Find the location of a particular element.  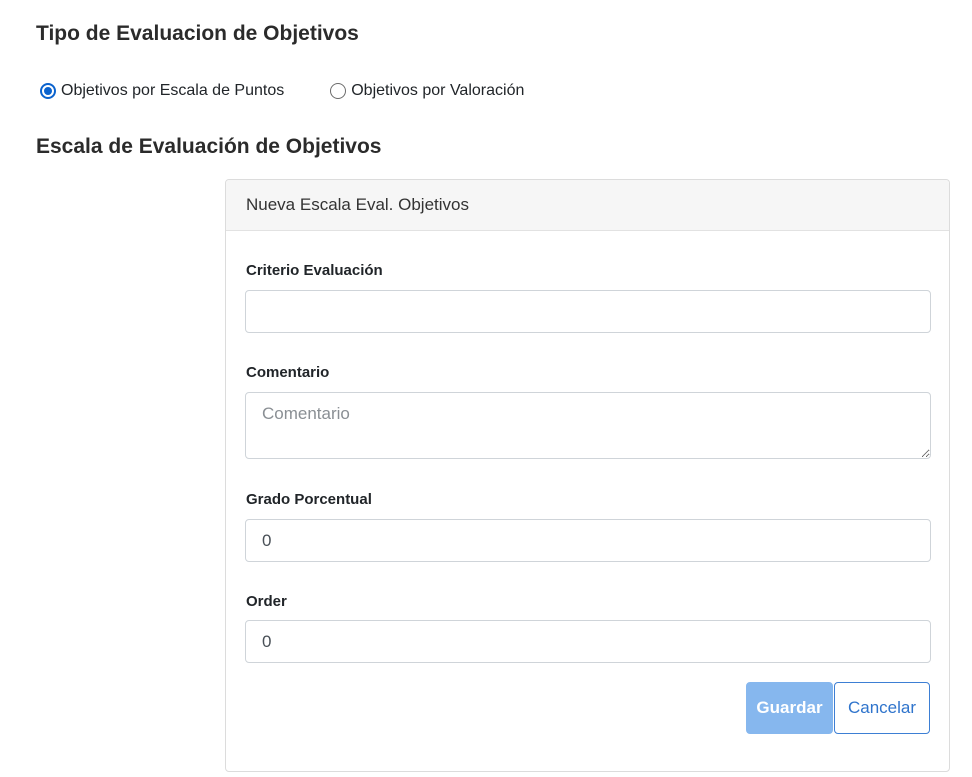

section-title-evaluation-scale: Escala de Evaluación de Objetivos is located at coordinates (209, 146).